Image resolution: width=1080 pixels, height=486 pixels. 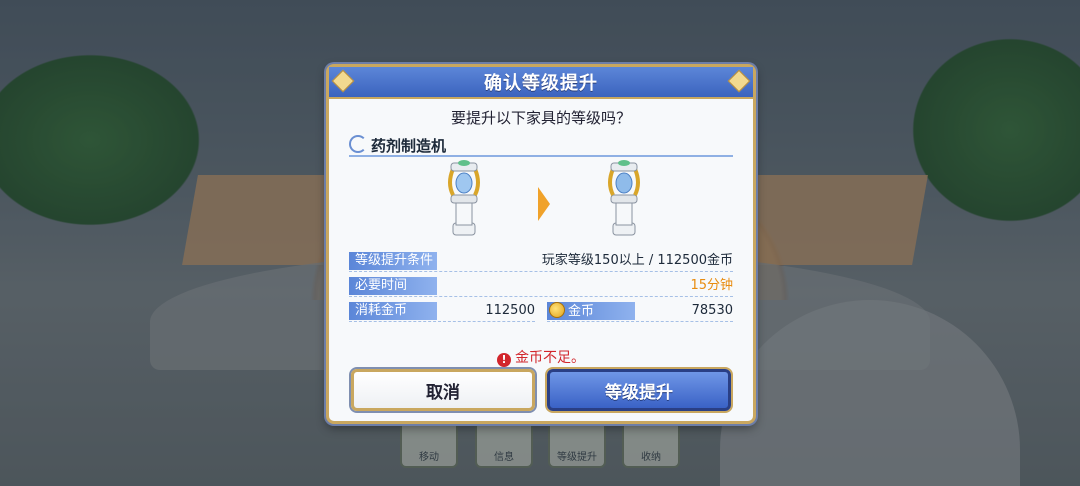 I want to click on condition-row: 等级提升条件 玩家等级150以上 / 112500金币, so click(x=541, y=261).